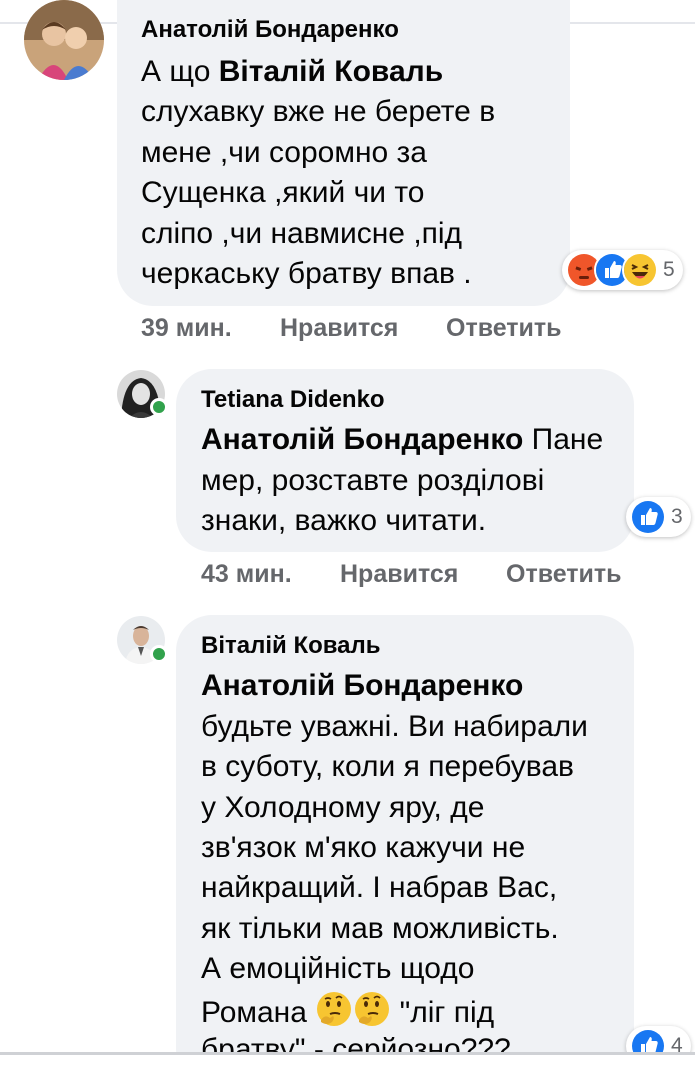 This screenshot has width=695, height=1065. I want to click on comment-text-line: мер, розставте розділові, so click(373, 480).